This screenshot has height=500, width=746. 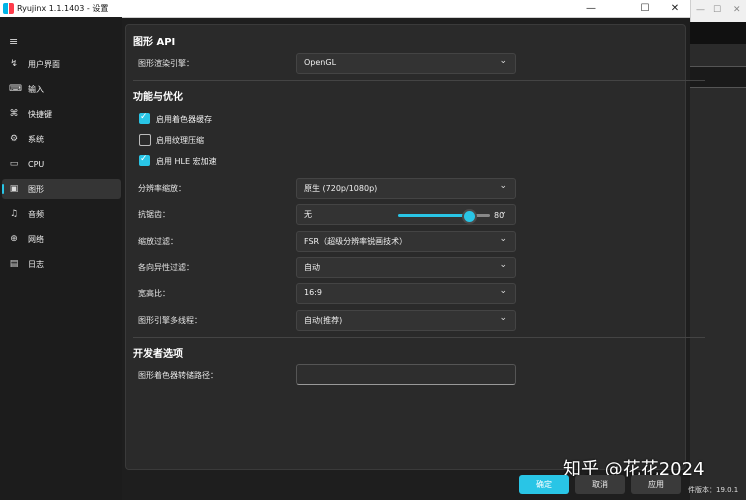 I want to click on window-titlebar: Ryujinx 1.1.1403 - 设置 — ☐ ✕, so click(x=345, y=9).